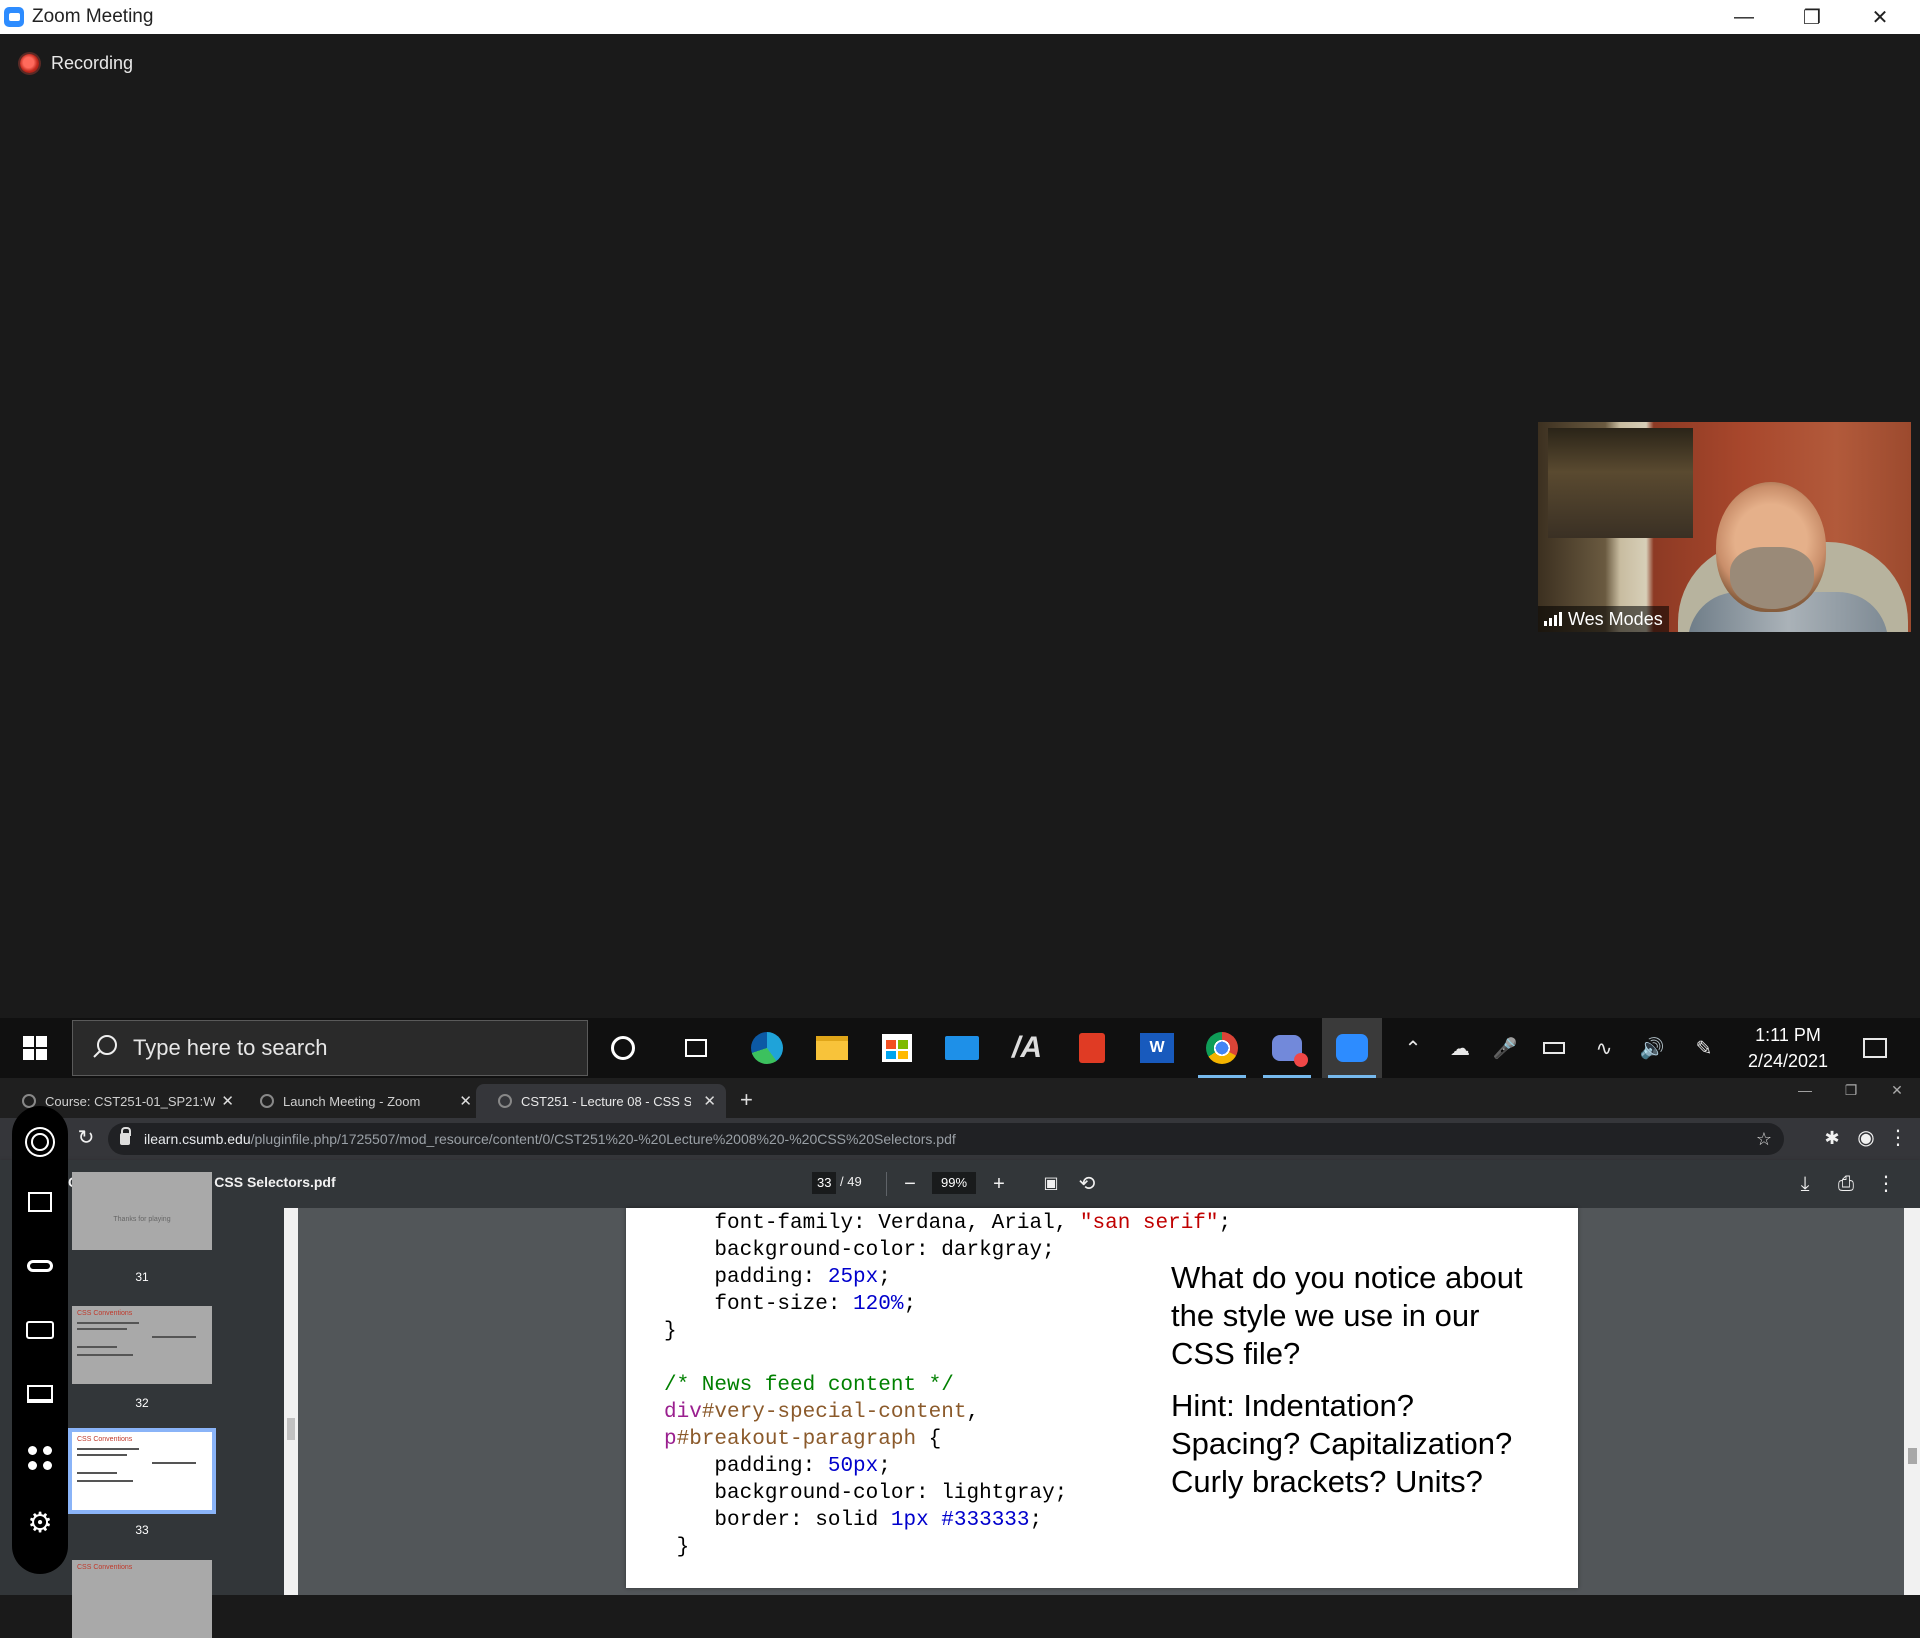 This screenshot has width=1920, height=1638. I want to click on thumbnail-page-31: Thanks for playing, so click(142, 1211).